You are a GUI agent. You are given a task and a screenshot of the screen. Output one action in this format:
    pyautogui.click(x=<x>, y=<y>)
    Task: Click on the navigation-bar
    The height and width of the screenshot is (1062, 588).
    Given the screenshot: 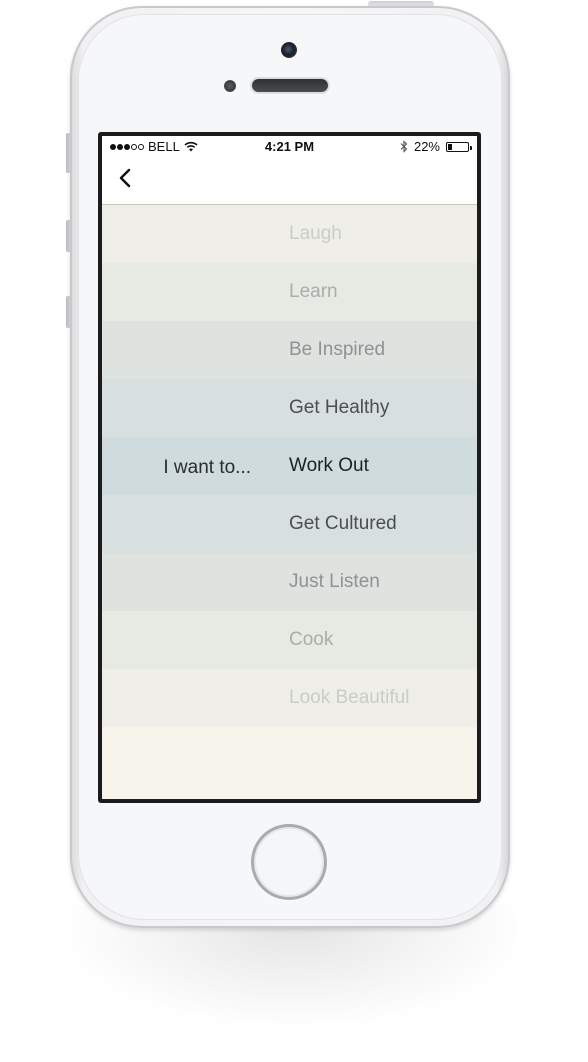 What is the action you would take?
    pyautogui.click(x=289, y=180)
    